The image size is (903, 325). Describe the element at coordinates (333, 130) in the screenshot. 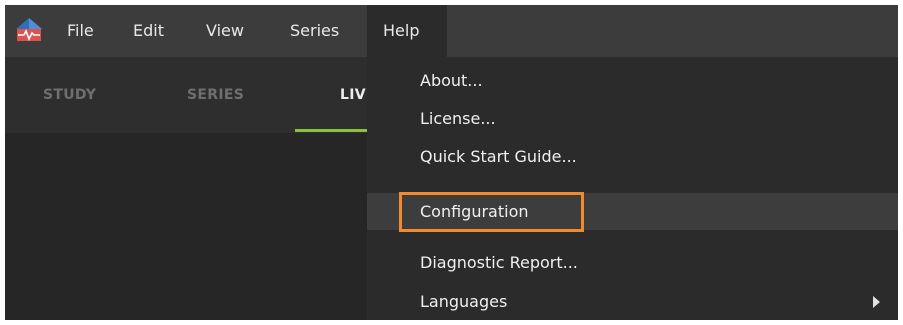

I see `active-tab-indicator` at that location.